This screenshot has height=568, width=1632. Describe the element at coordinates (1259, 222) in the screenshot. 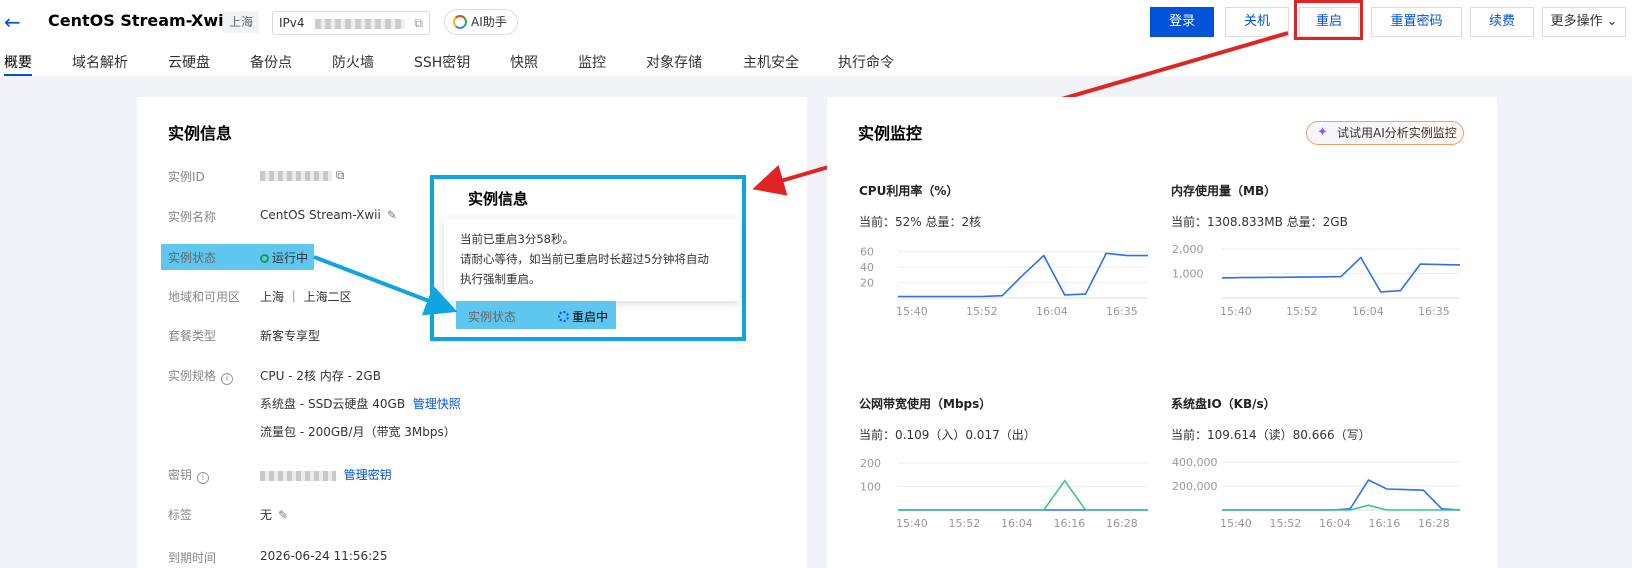

I see `memory-current: 当前：1308.833MB 总量：2GB` at that location.